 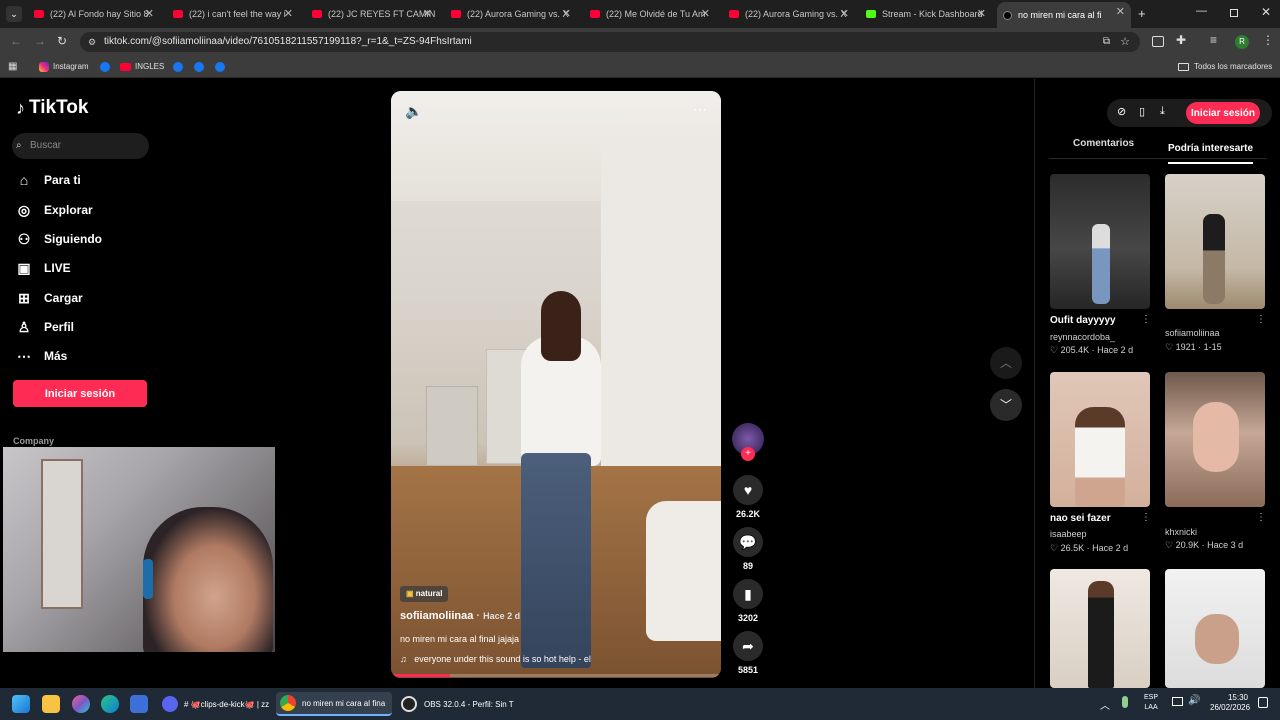 What do you see at coordinates (41, 356) in the screenshot?
I see `nav-more: ⋯ Más` at bounding box center [41, 356].